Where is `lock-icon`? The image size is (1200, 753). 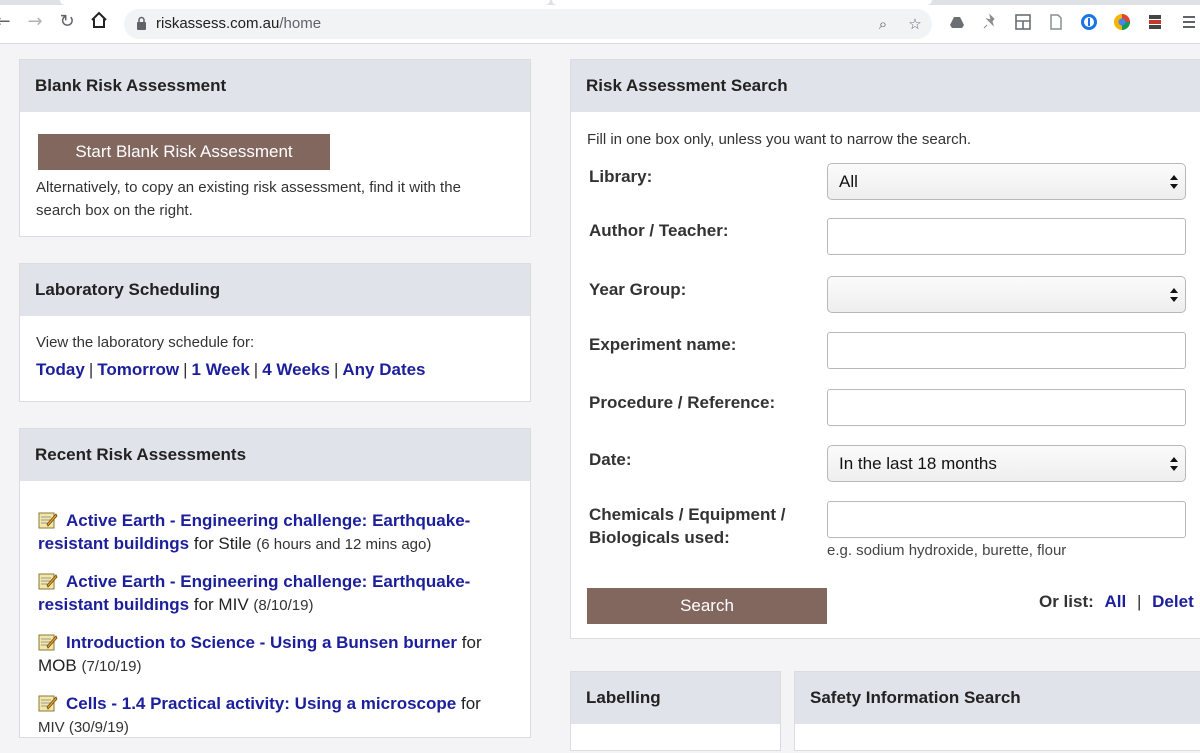
lock-icon is located at coordinates (141, 23).